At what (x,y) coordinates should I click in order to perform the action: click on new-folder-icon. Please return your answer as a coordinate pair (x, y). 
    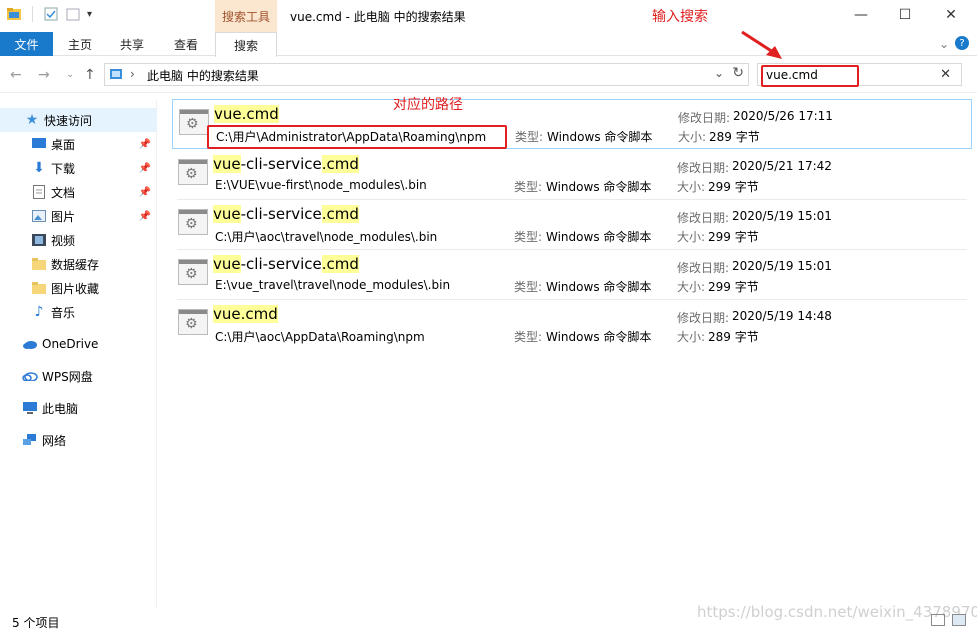
    Looking at the image, I should click on (73, 14).